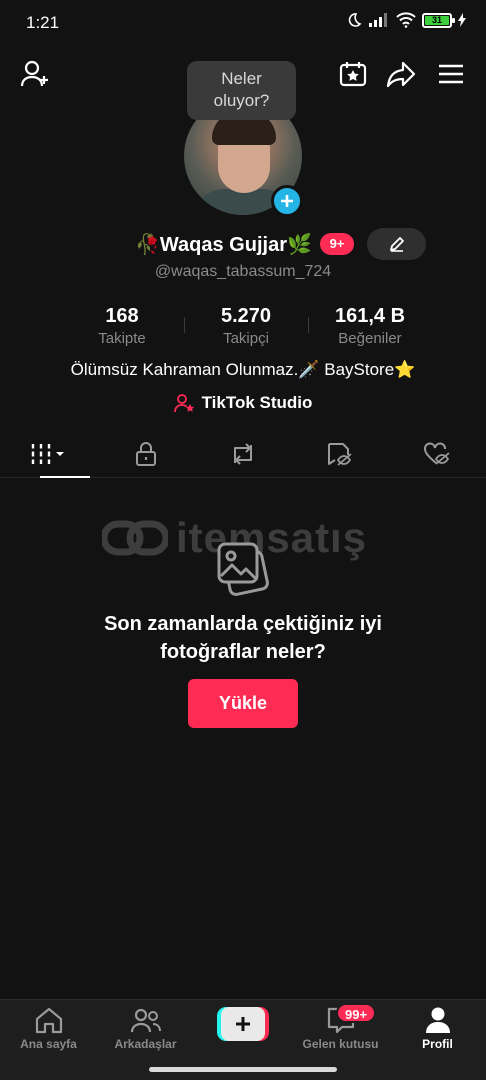  I want to click on pencil-icon, so click(396, 244).